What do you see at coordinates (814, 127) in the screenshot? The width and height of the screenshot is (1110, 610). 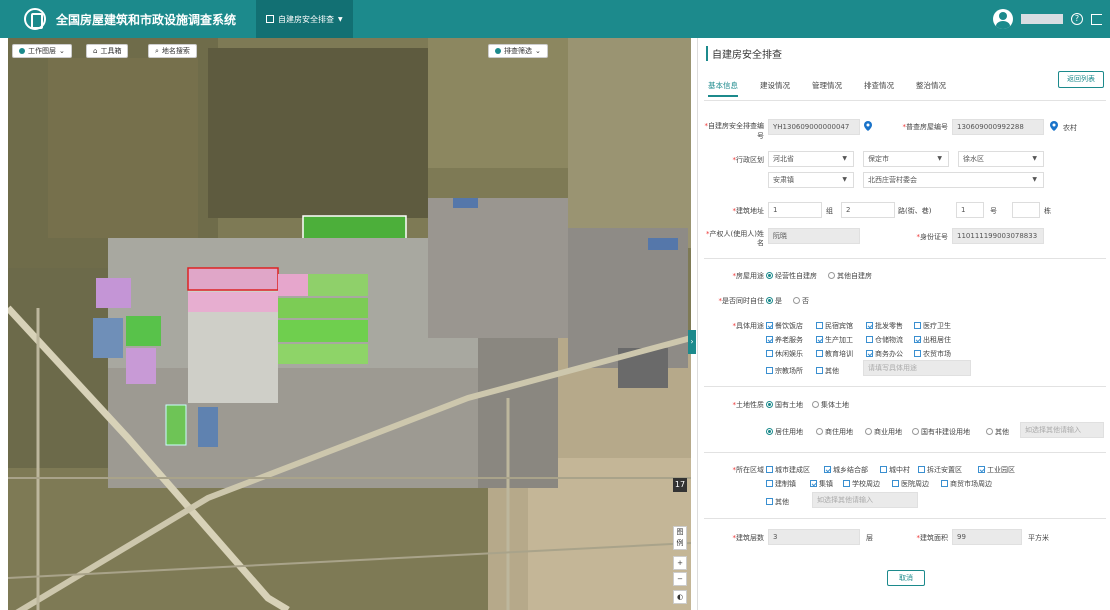 I see `survey-id-field: YH130609000000047` at bounding box center [814, 127].